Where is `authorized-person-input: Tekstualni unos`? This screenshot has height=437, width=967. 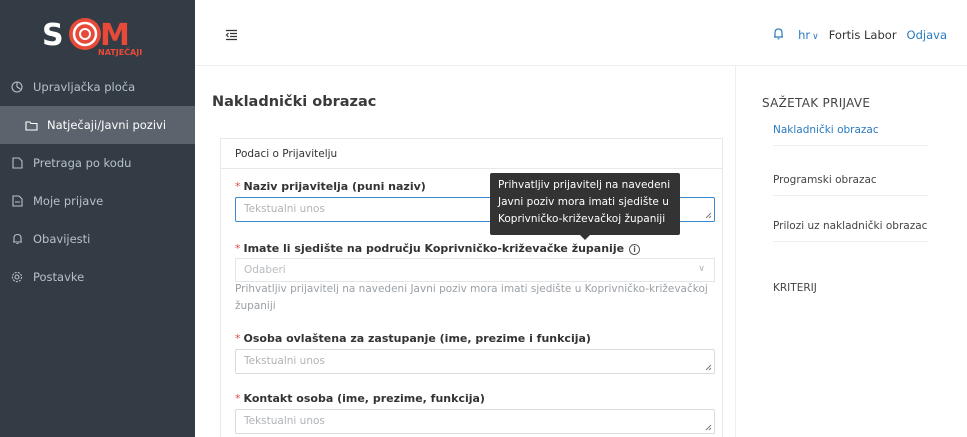 authorized-person-input: Tekstualni unos is located at coordinates (475, 361).